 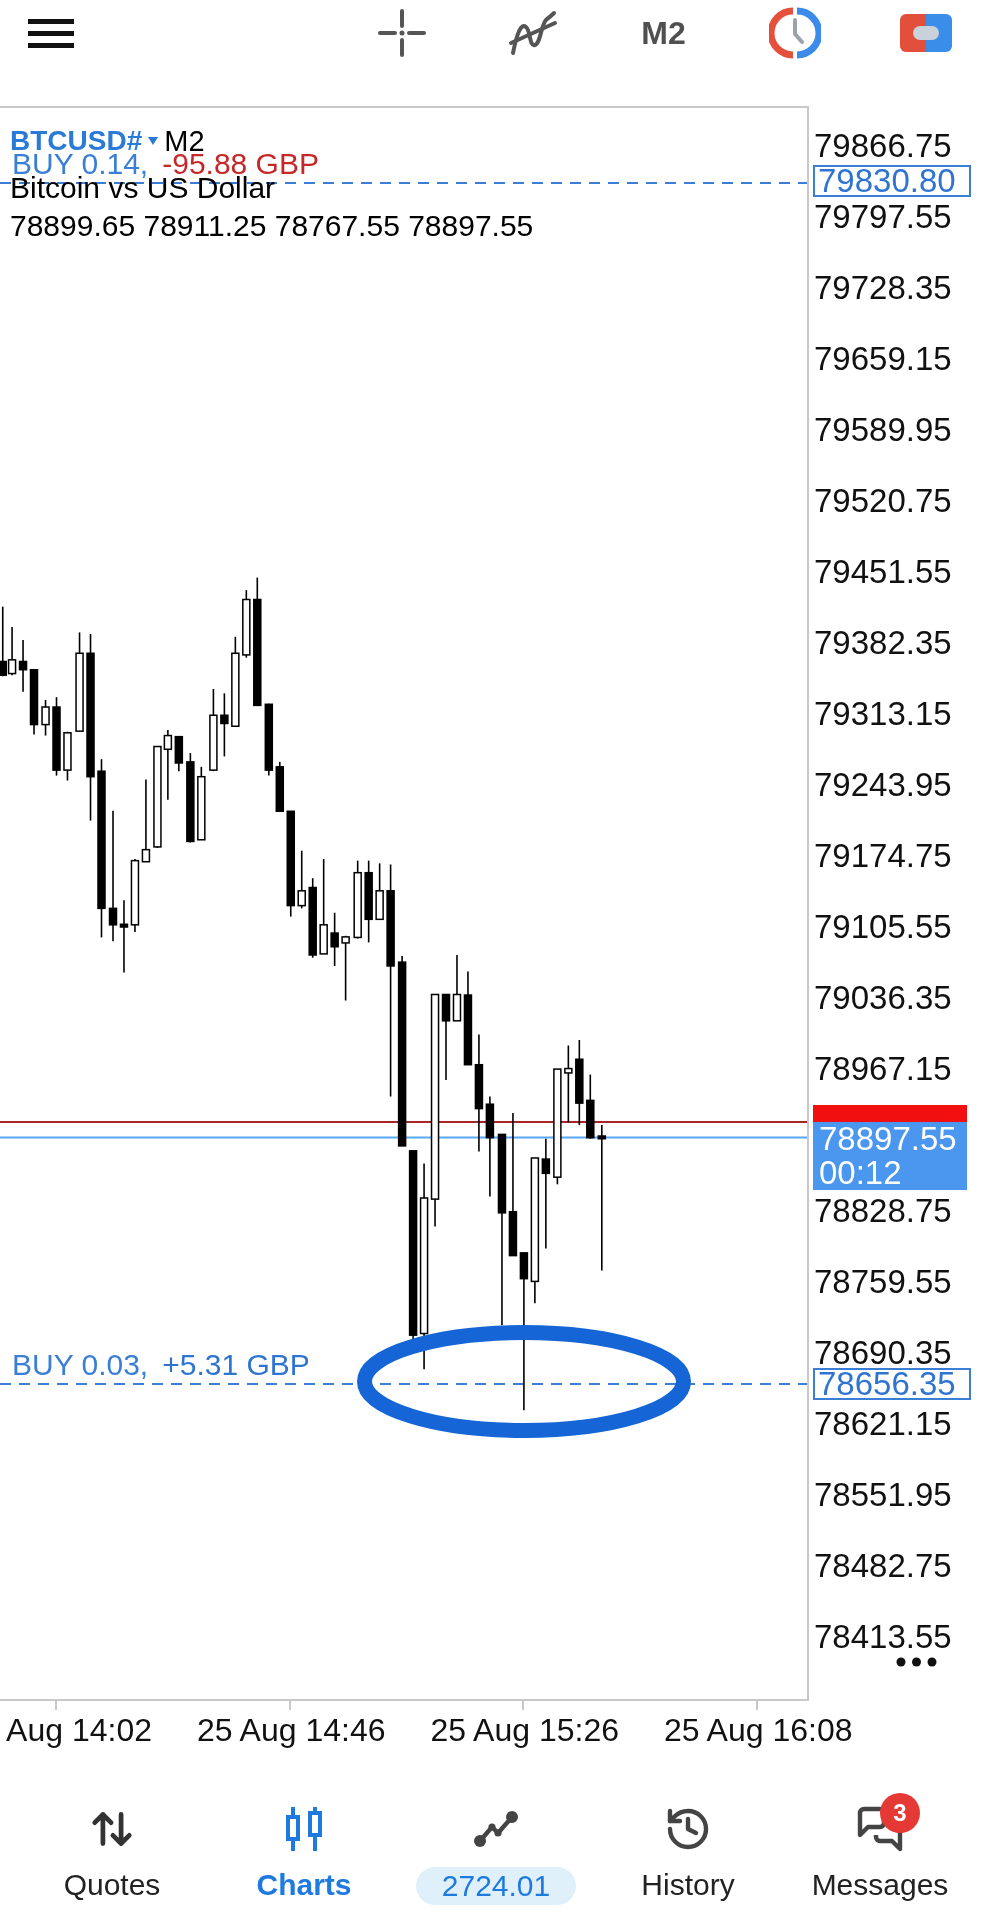 What do you see at coordinates (882, 1637) in the screenshot?
I see `price-axis-label: 78413.55` at bounding box center [882, 1637].